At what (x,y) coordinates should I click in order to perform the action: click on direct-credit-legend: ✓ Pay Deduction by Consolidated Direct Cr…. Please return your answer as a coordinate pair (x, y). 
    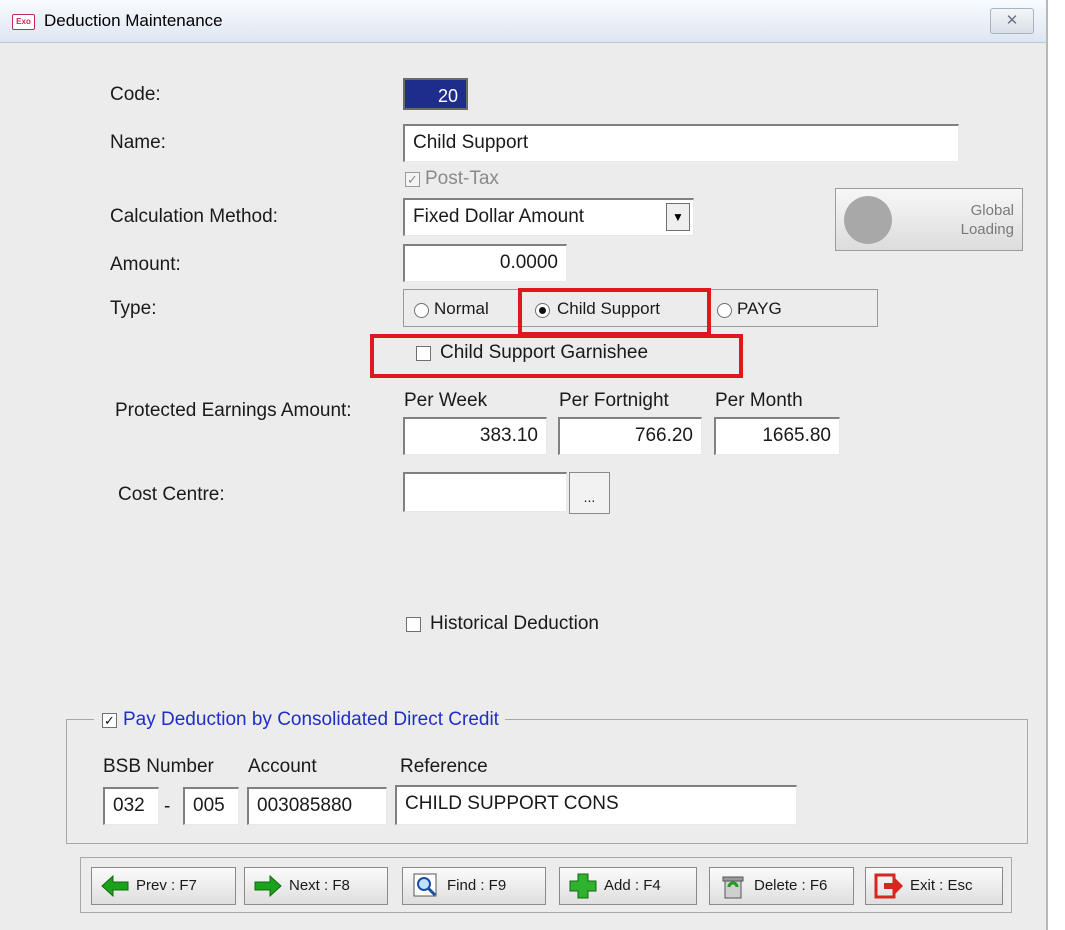
    Looking at the image, I should click on (299, 720).